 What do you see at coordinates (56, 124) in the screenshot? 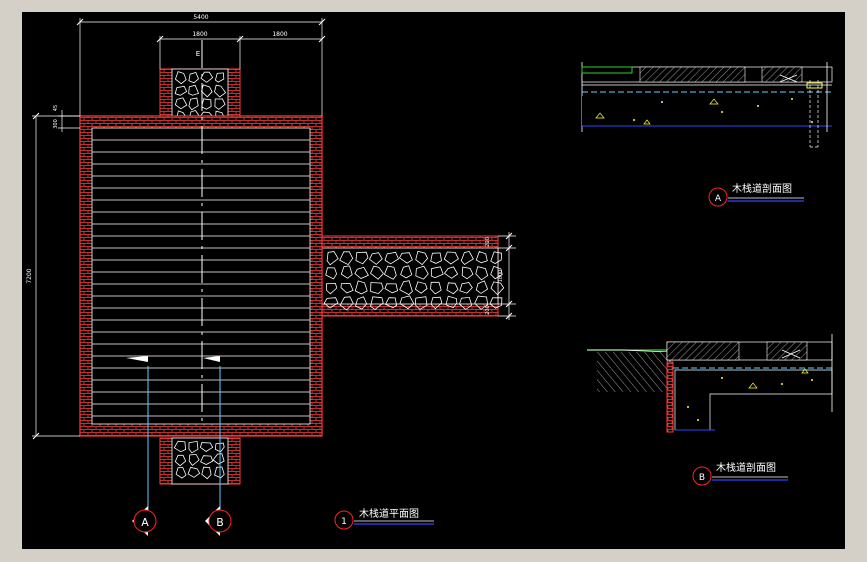
I see `dim-top-offset-a: 300` at bounding box center [56, 124].